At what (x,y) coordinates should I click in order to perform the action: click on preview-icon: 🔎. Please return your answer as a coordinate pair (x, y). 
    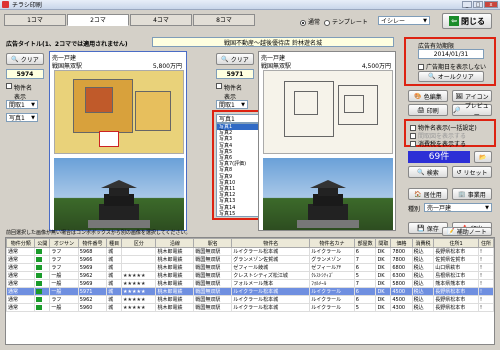
    Looking at the image, I should click on (457, 110).